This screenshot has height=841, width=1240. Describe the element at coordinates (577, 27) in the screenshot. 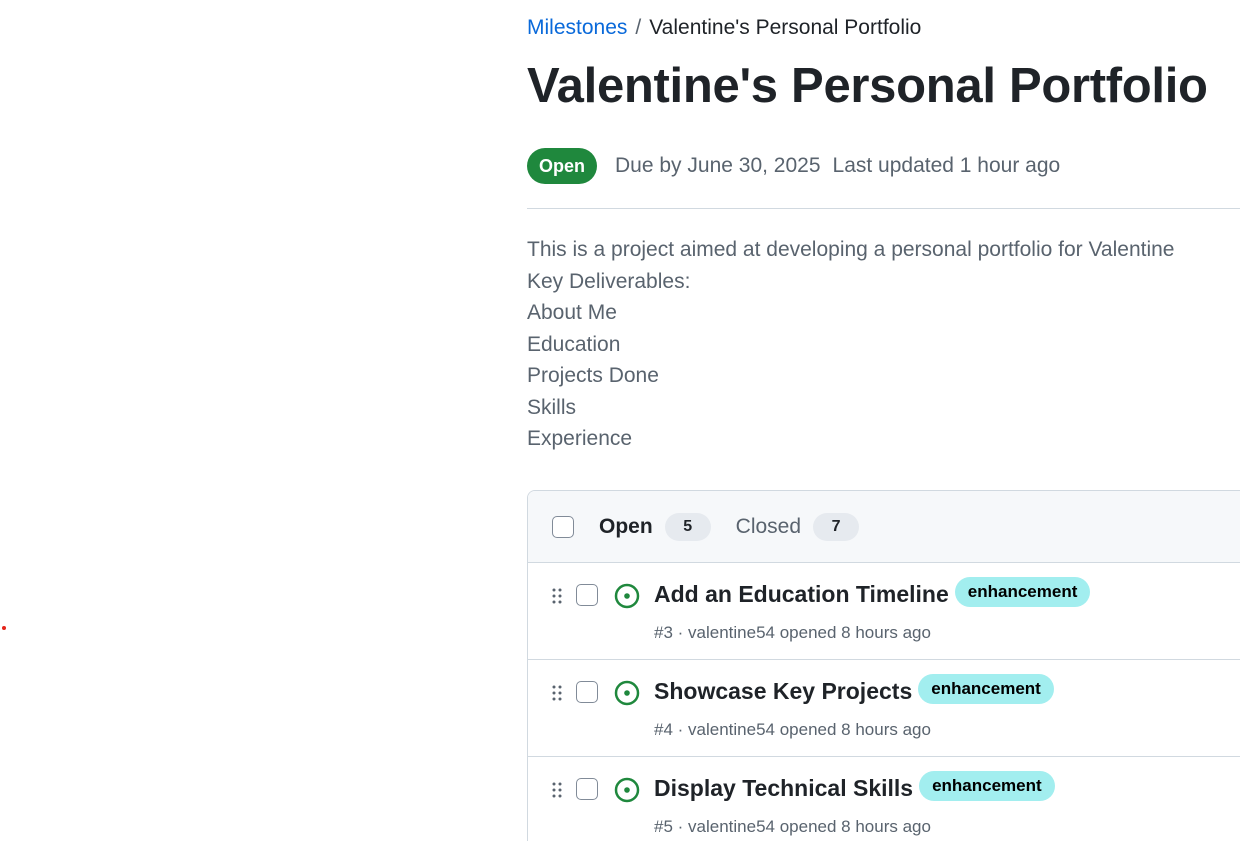

I see `breadcrumb-milestones-link: Milestones` at that location.